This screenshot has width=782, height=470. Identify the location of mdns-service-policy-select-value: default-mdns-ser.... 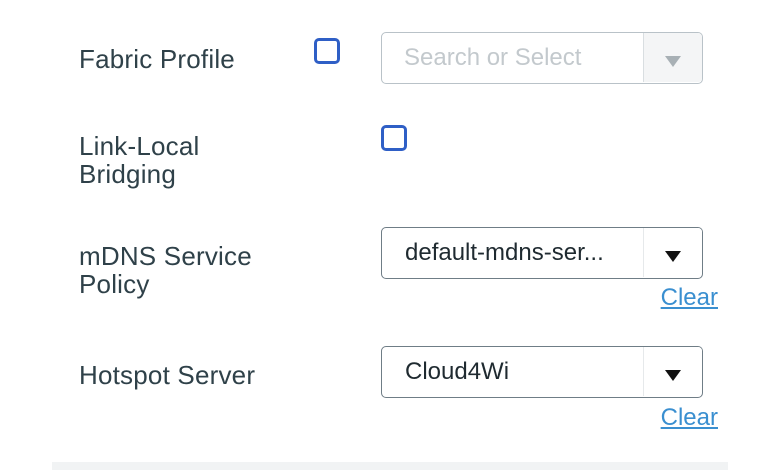
(504, 252).